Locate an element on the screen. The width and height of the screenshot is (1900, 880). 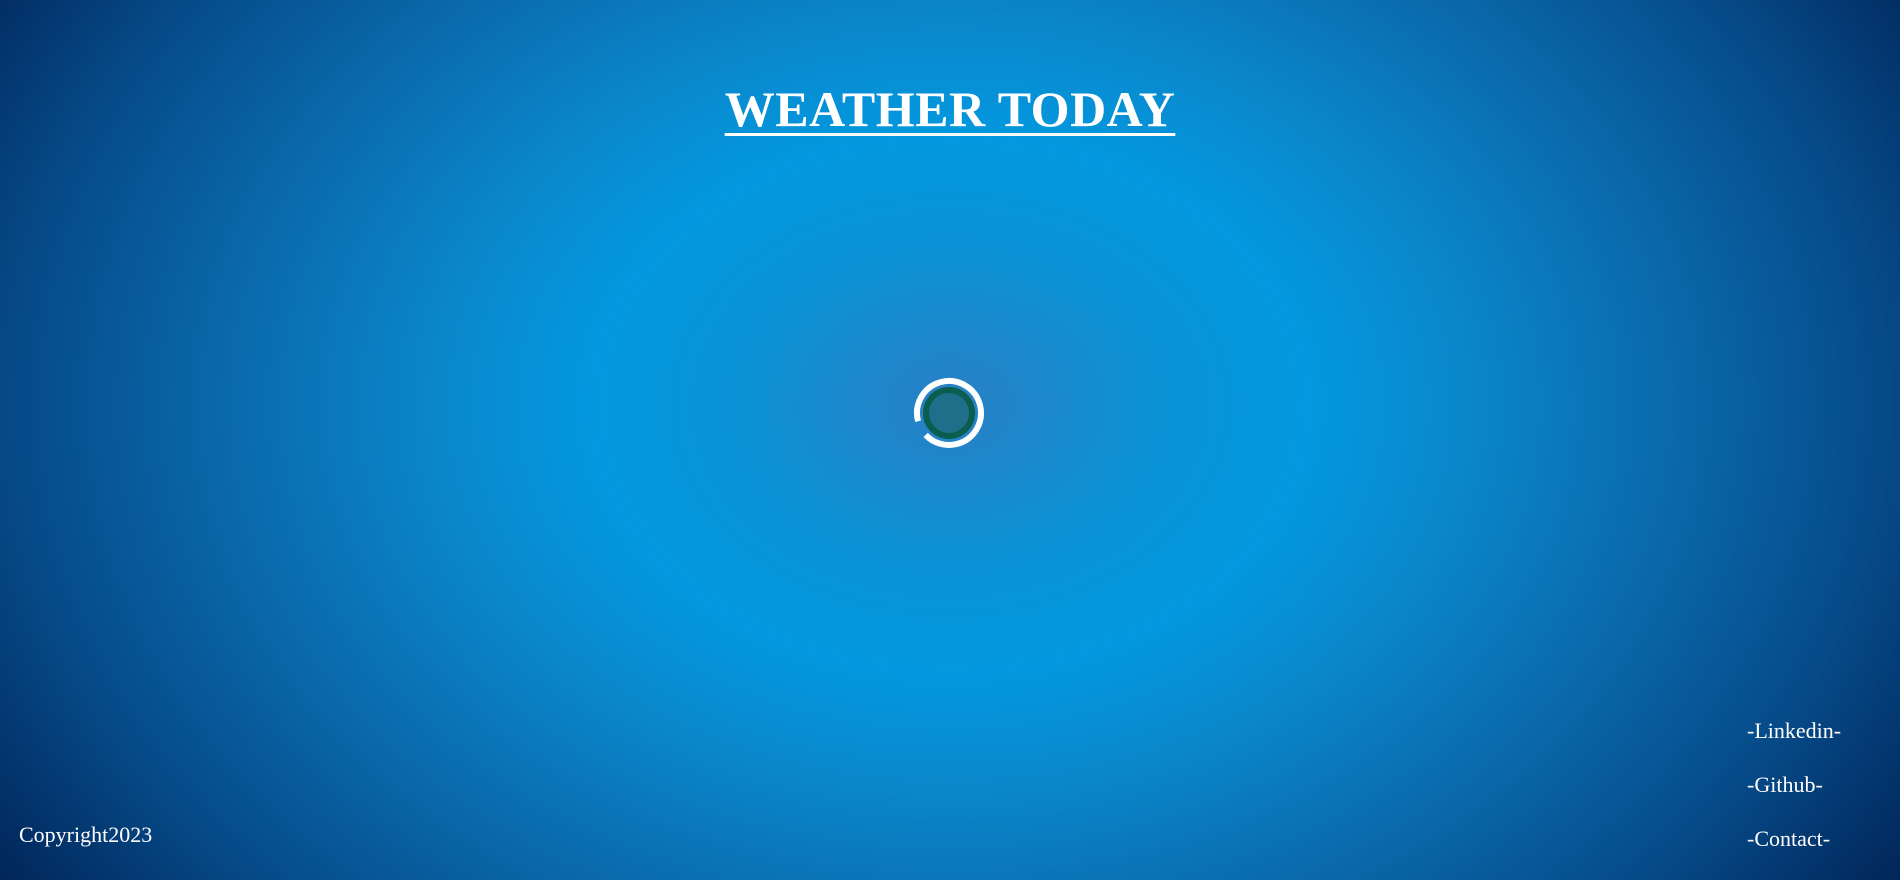
footer-links: -Linkedin- -Github- -Contact- is located at coordinates (1794, 798).